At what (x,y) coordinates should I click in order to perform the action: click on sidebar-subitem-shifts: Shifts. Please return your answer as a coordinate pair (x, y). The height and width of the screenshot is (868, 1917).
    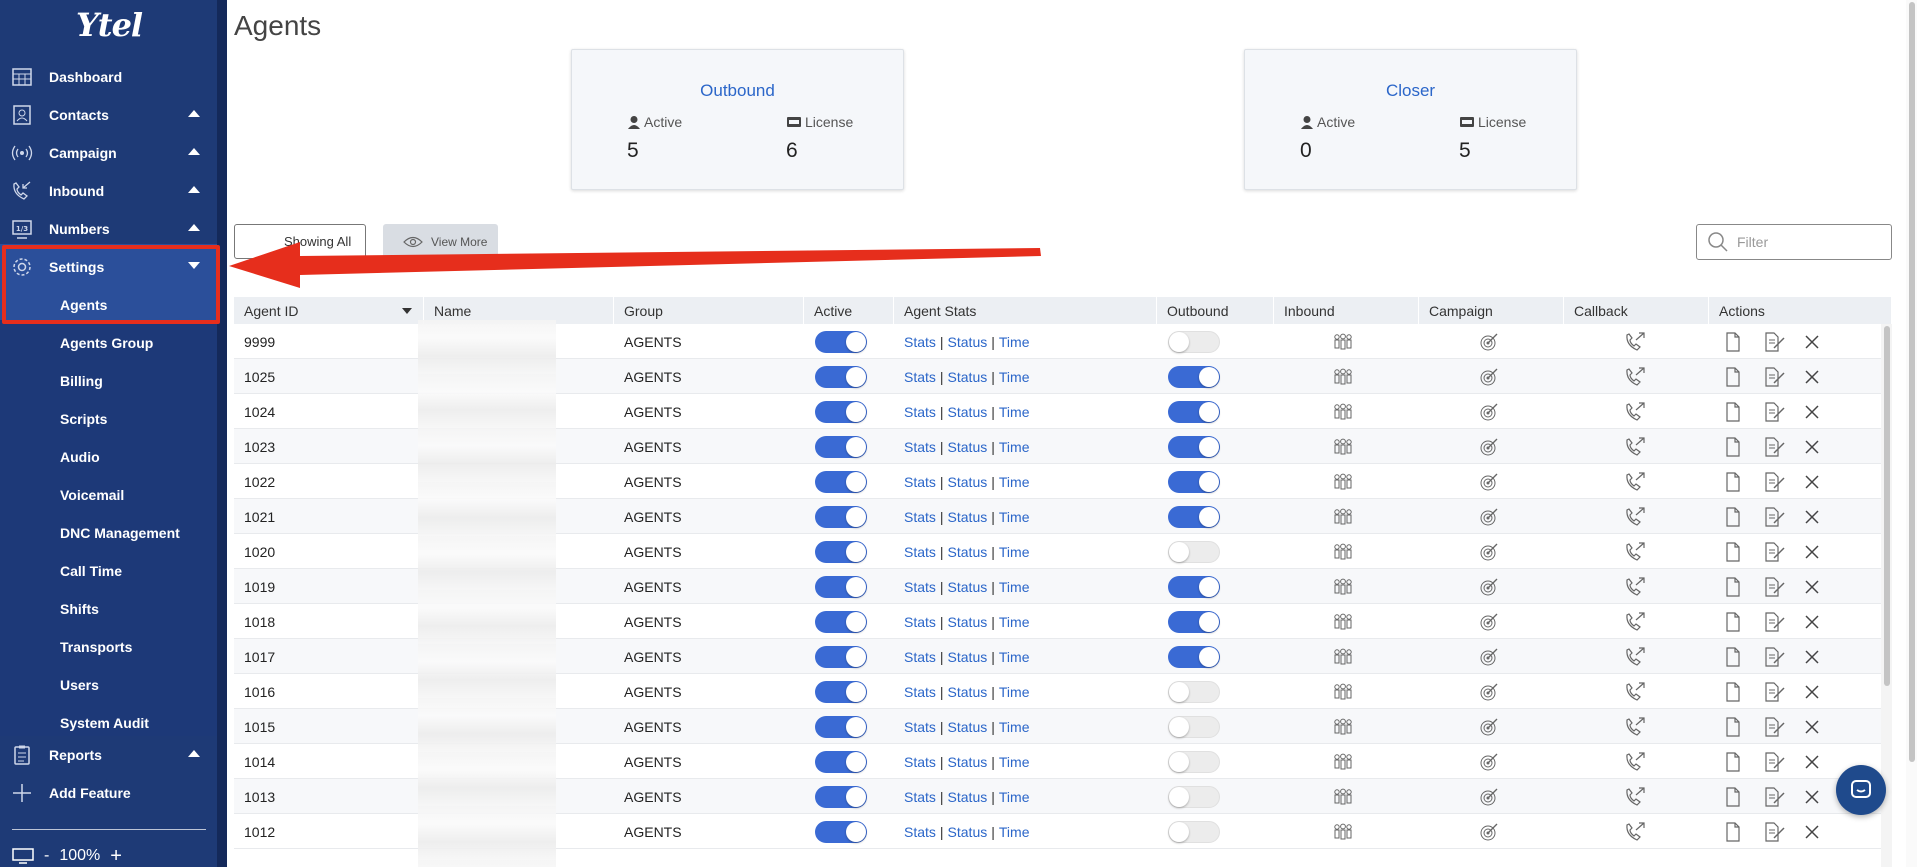
    Looking at the image, I should click on (108, 609).